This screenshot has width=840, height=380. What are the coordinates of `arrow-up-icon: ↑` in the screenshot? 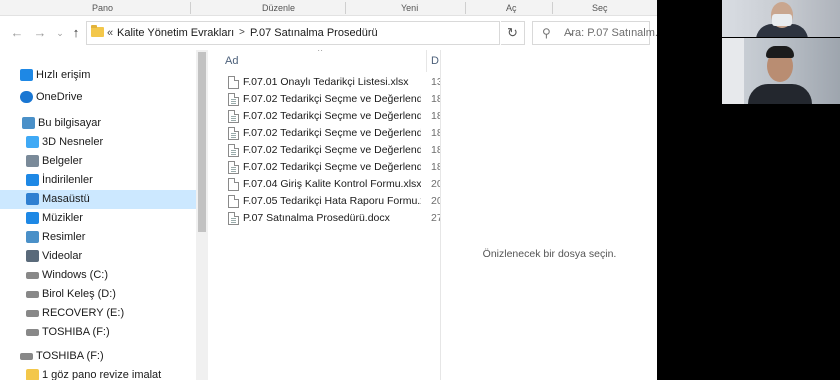 It's located at (76, 32).